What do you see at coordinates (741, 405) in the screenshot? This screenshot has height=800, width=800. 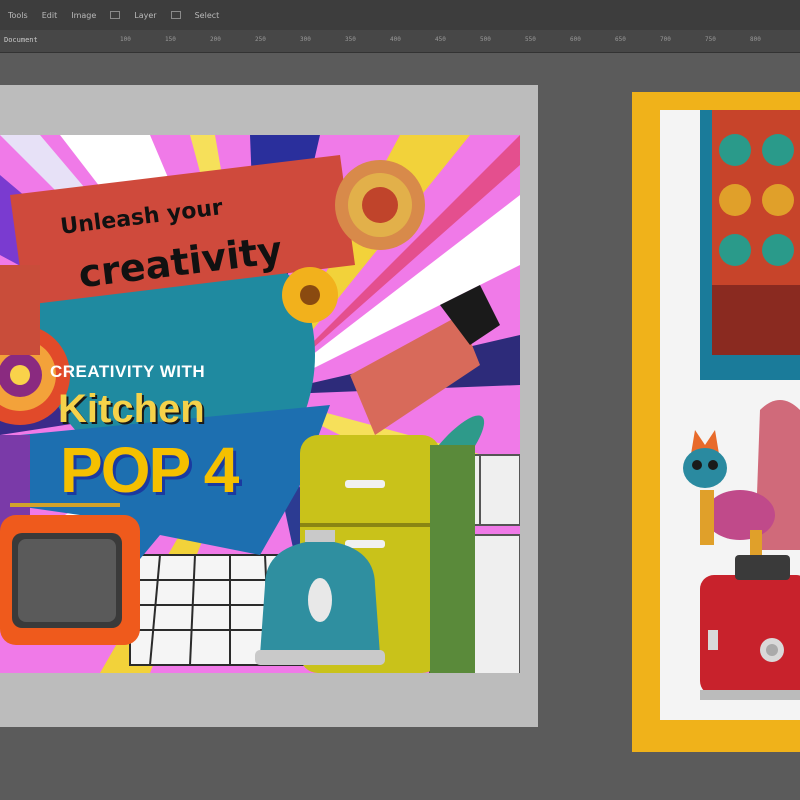 I see `right-collage-graphic` at bounding box center [741, 405].